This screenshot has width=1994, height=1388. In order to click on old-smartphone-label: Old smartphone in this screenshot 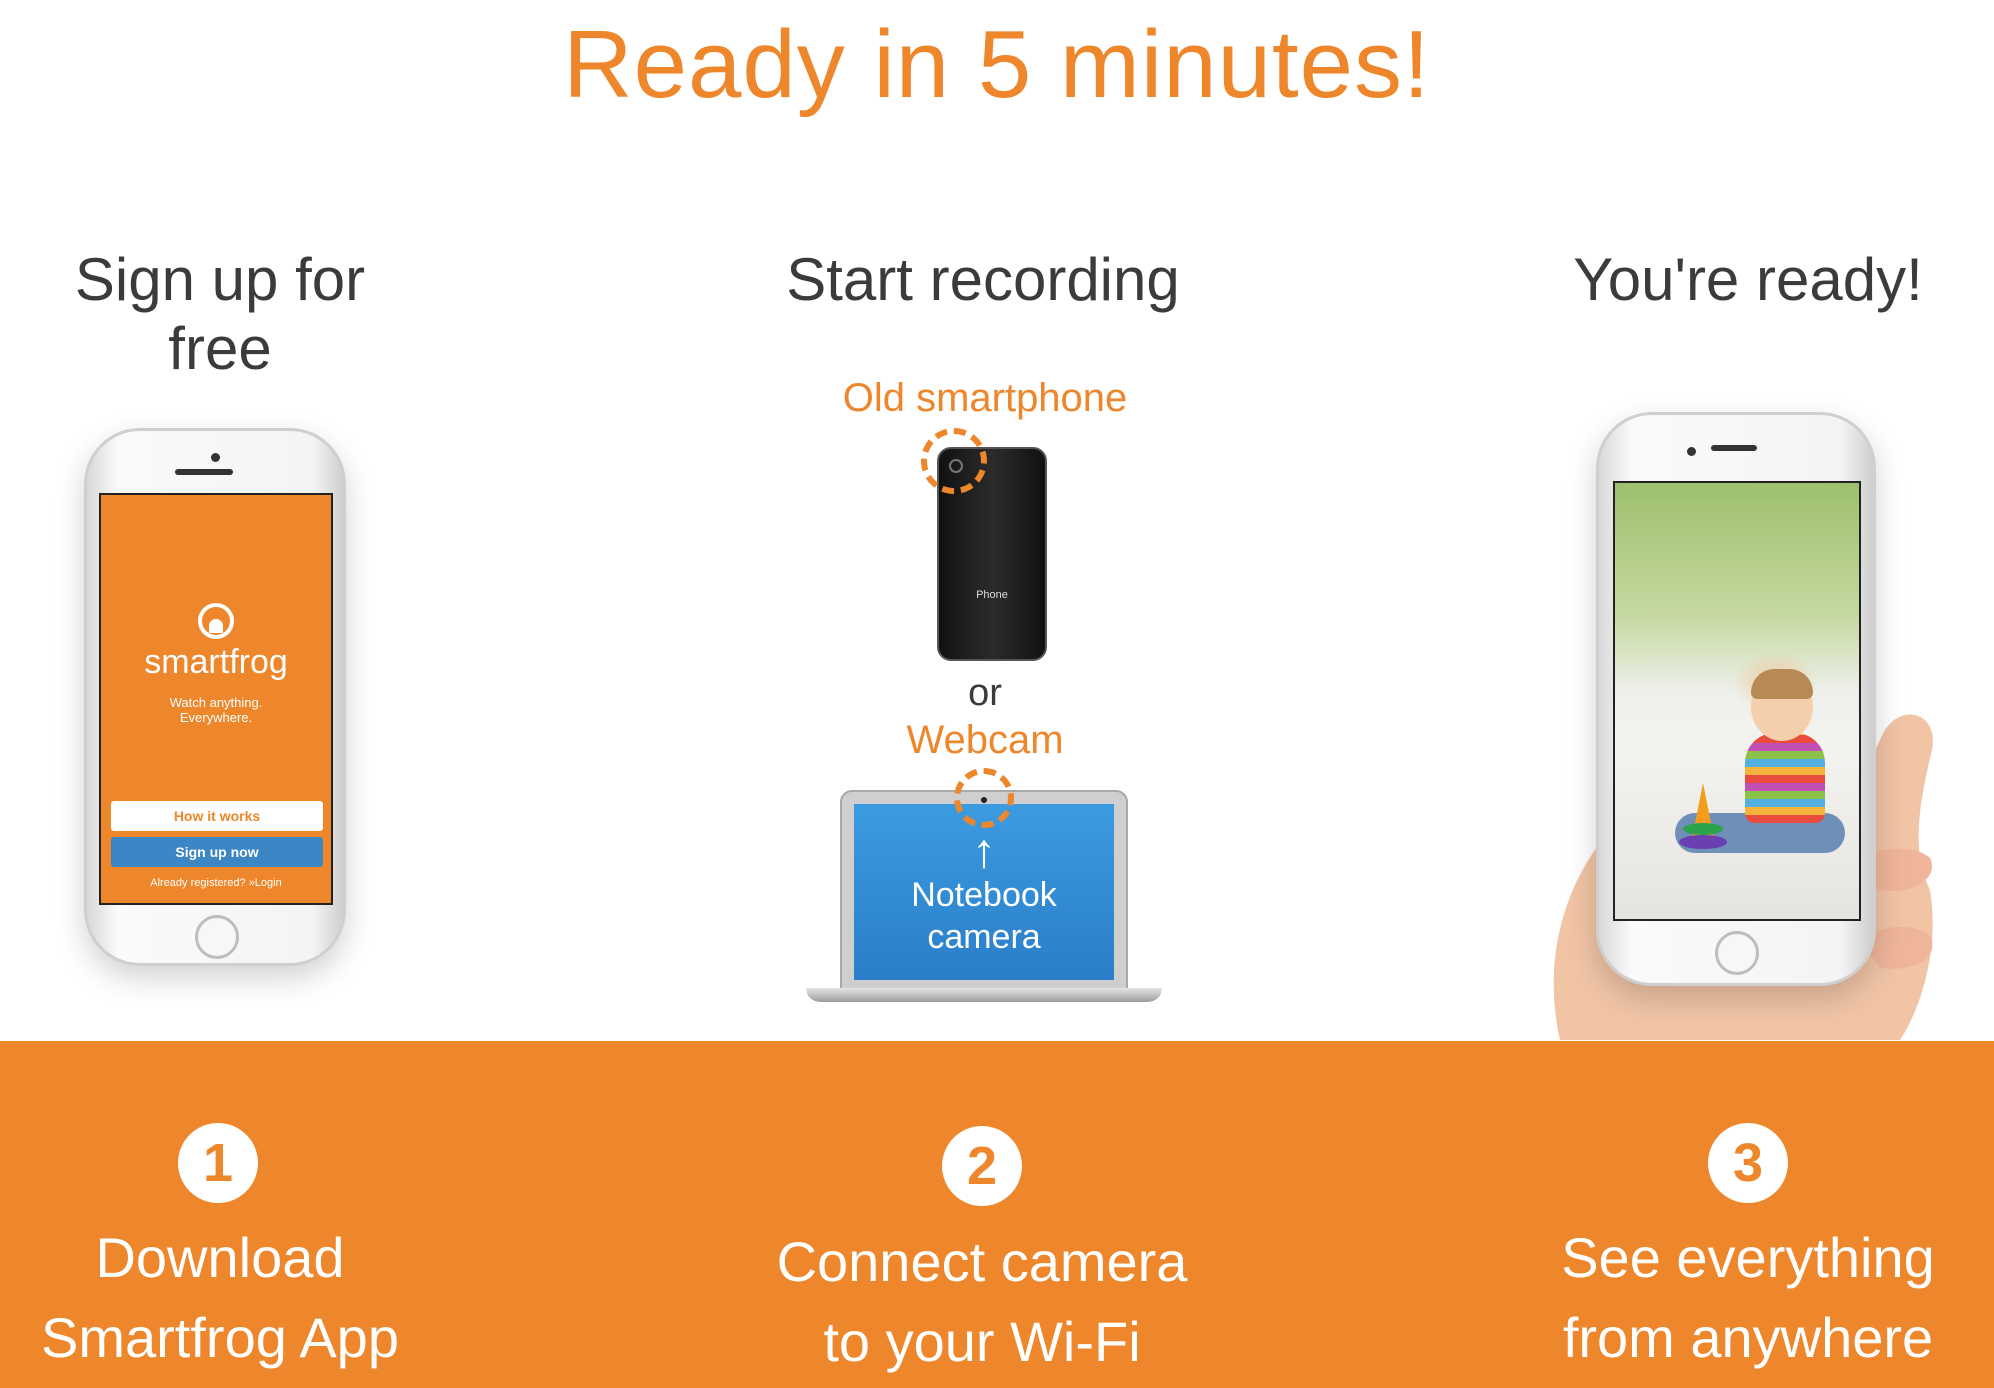, I will do `click(985, 398)`.